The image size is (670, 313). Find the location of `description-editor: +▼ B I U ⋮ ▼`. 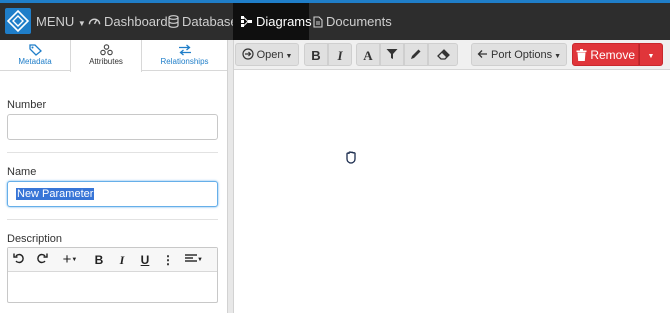

description-editor: +▼ B I U ⋮ ▼ is located at coordinates (112, 275).